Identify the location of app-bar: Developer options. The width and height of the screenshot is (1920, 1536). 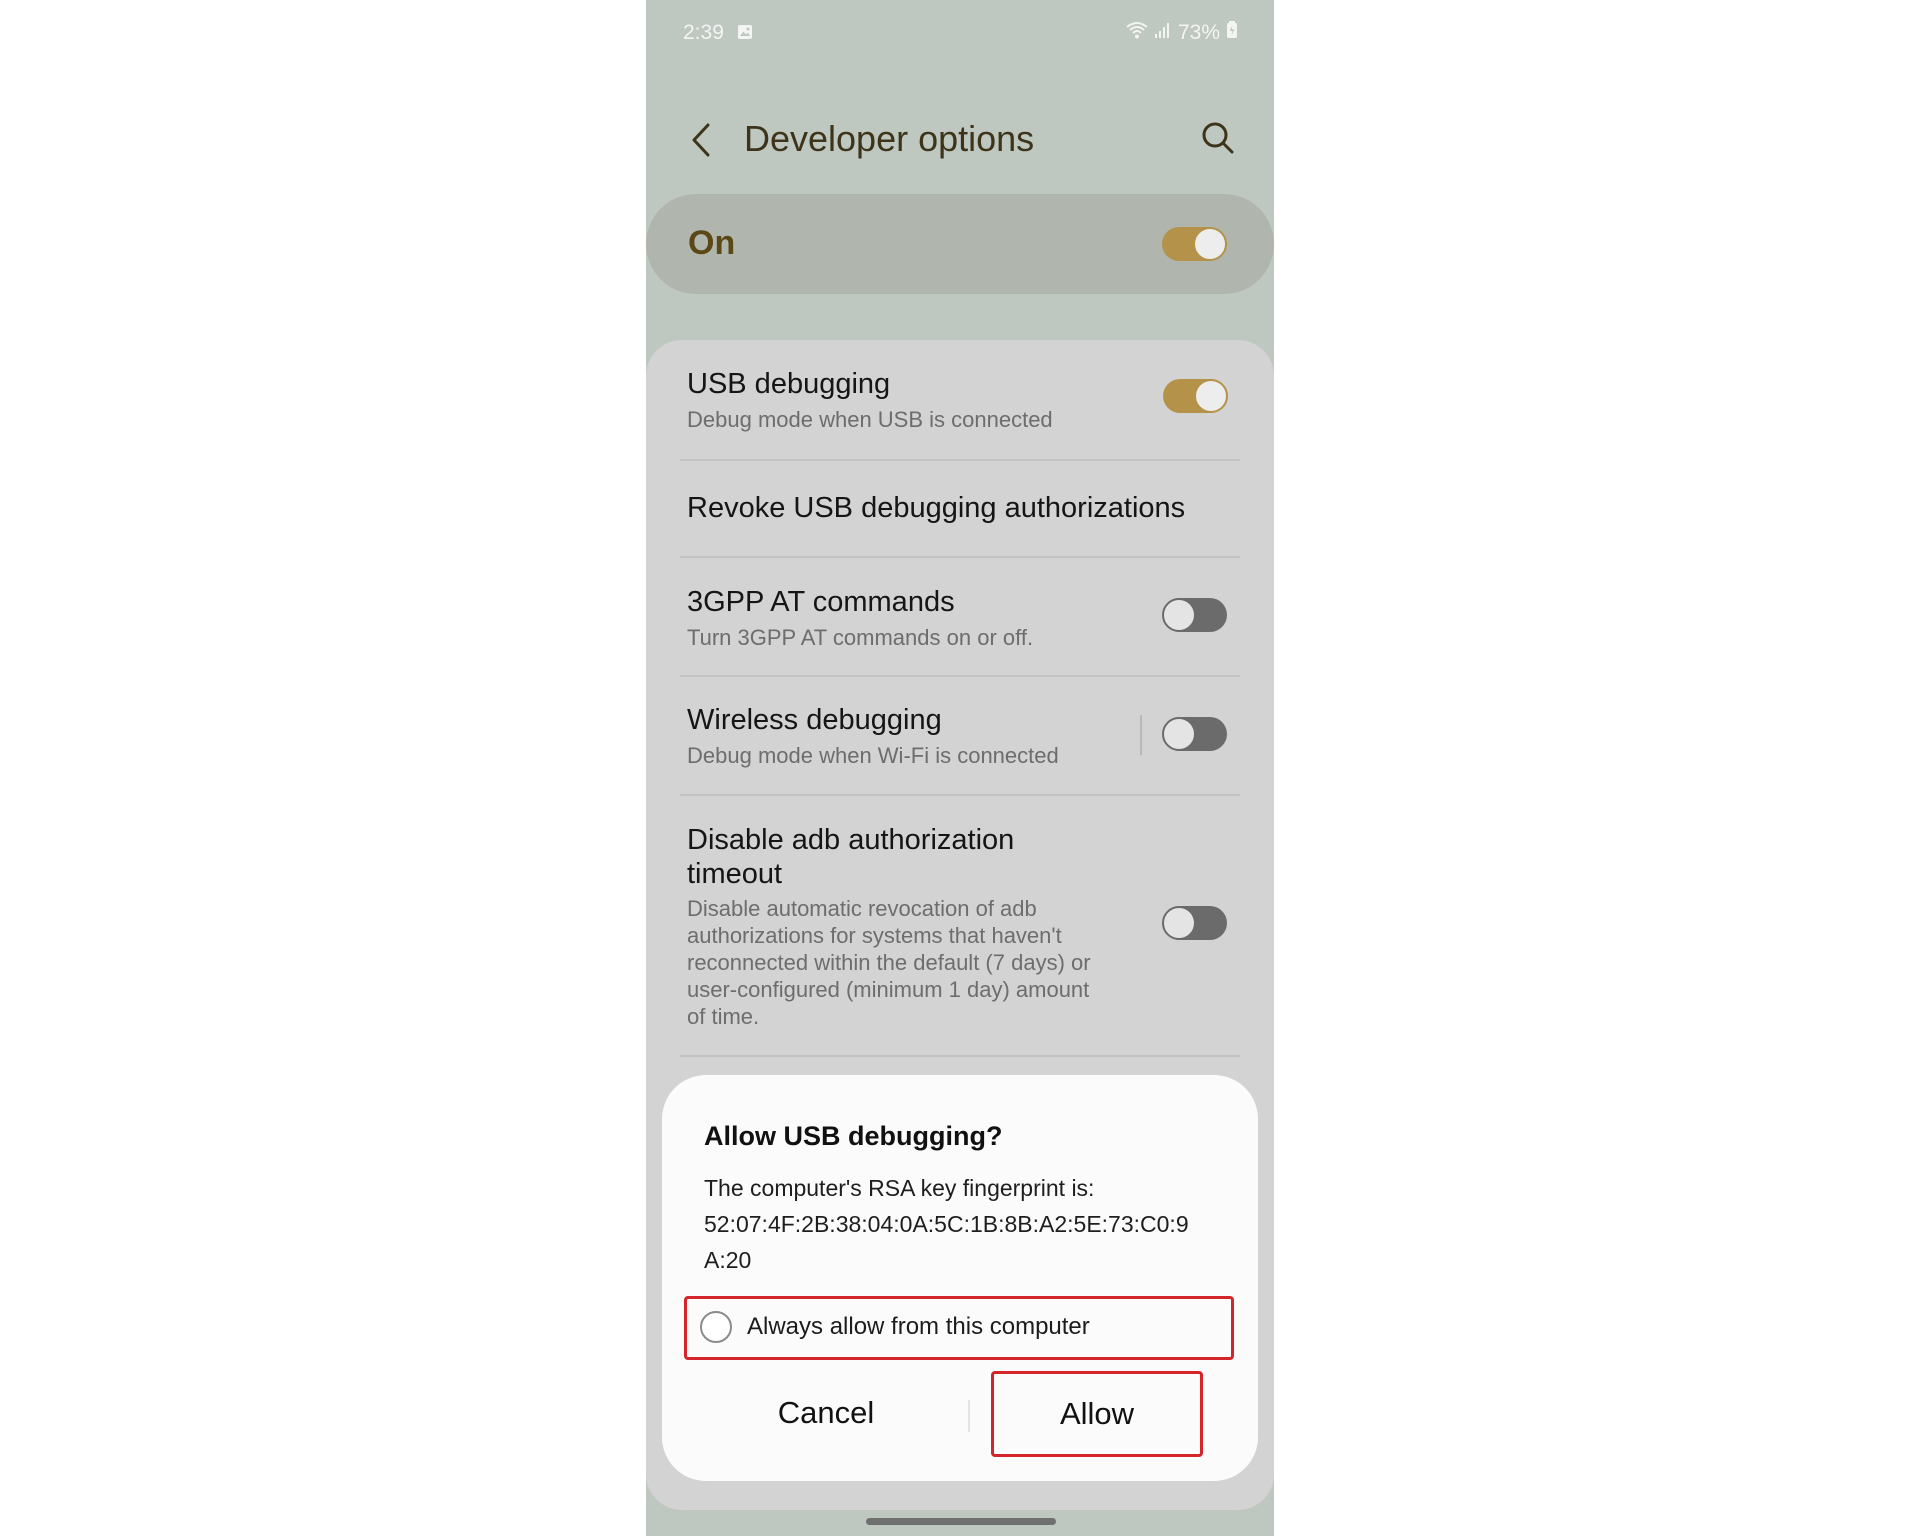
(960, 140).